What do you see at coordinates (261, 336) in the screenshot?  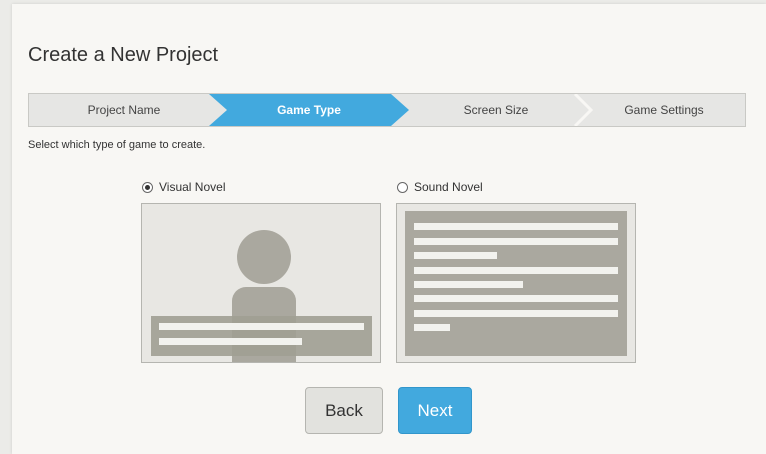 I see `dialogue-box-icon` at bounding box center [261, 336].